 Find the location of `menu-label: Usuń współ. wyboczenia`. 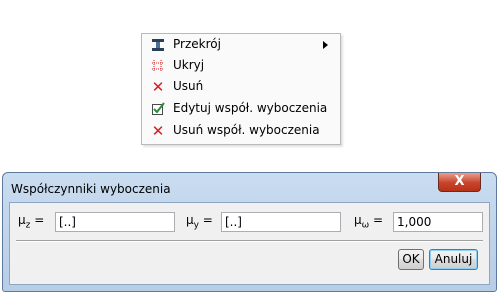

menu-label: Usuń współ. wyboczenia is located at coordinates (246, 130).